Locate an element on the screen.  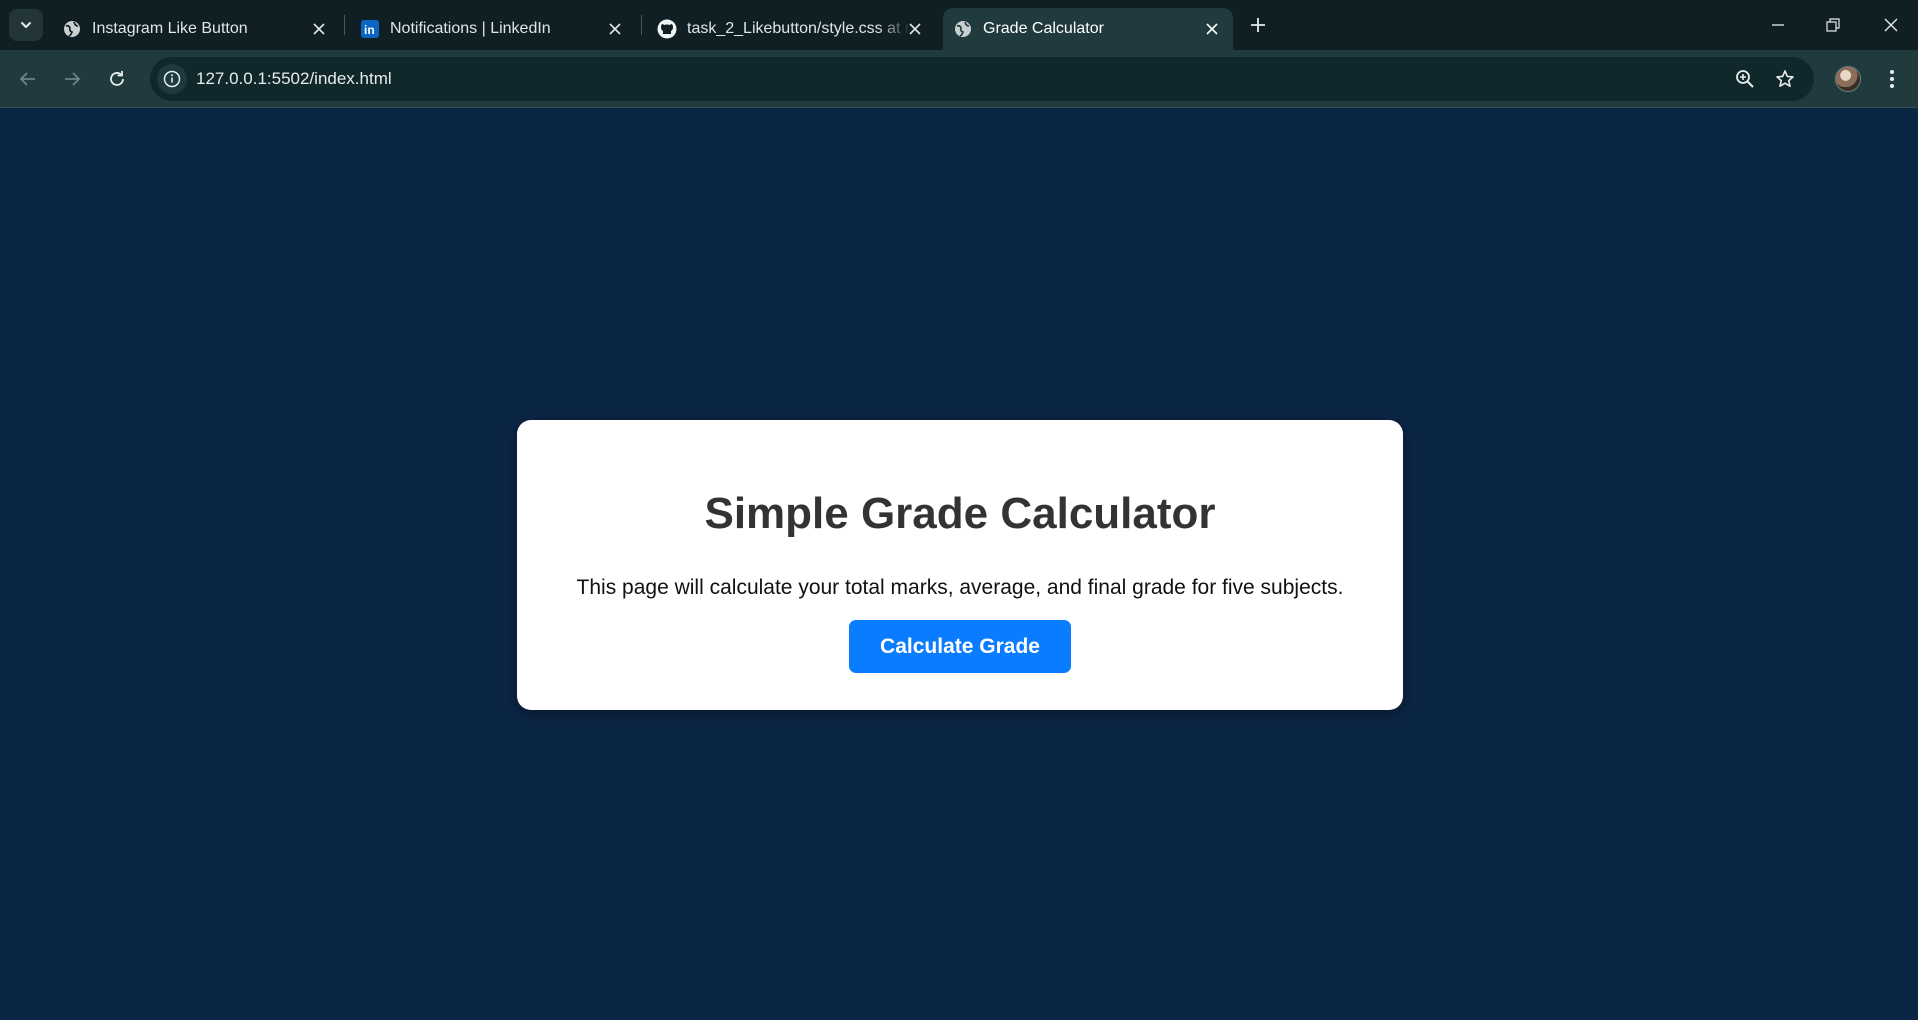
browser-menu-button is located at coordinates (1892, 79).